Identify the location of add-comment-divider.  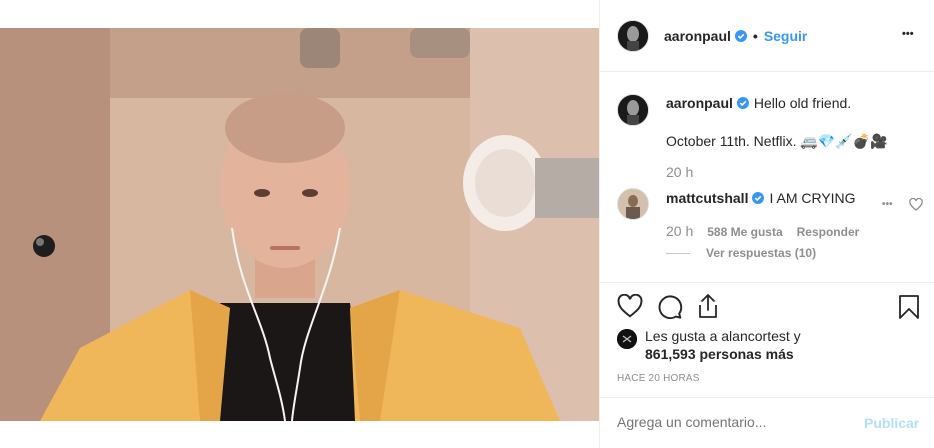
(767, 397).